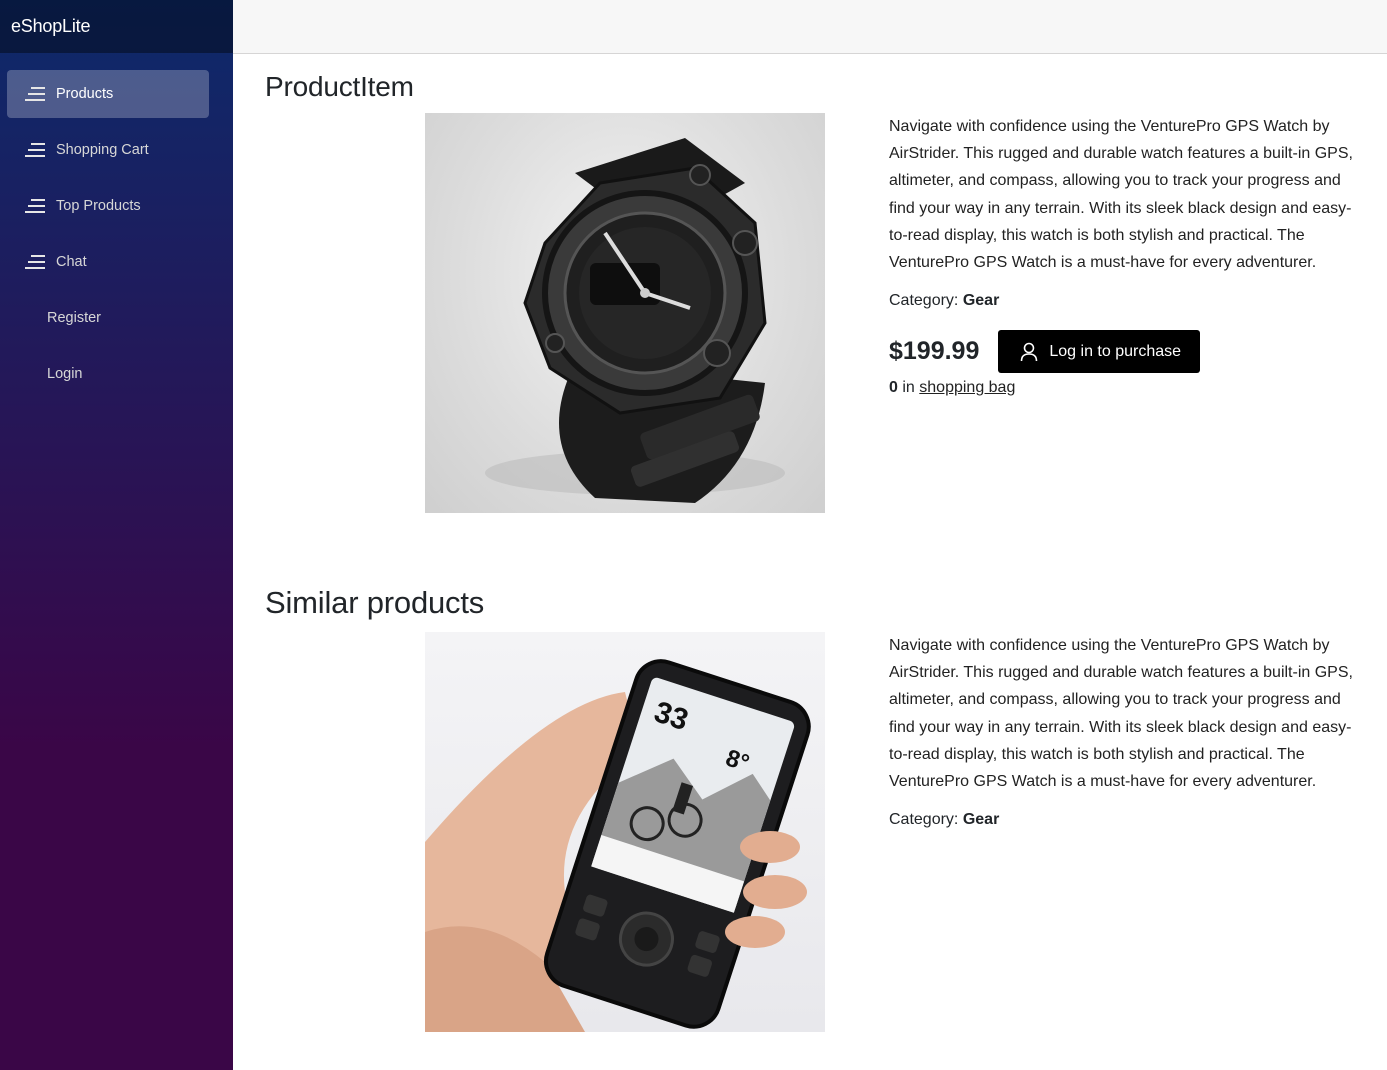 The width and height of the screenshot is (1387, 1070). Describe the element at coordinates (618, 845) in the screenshot. I see `handheld-gps-icon: 33 8°` at that location.